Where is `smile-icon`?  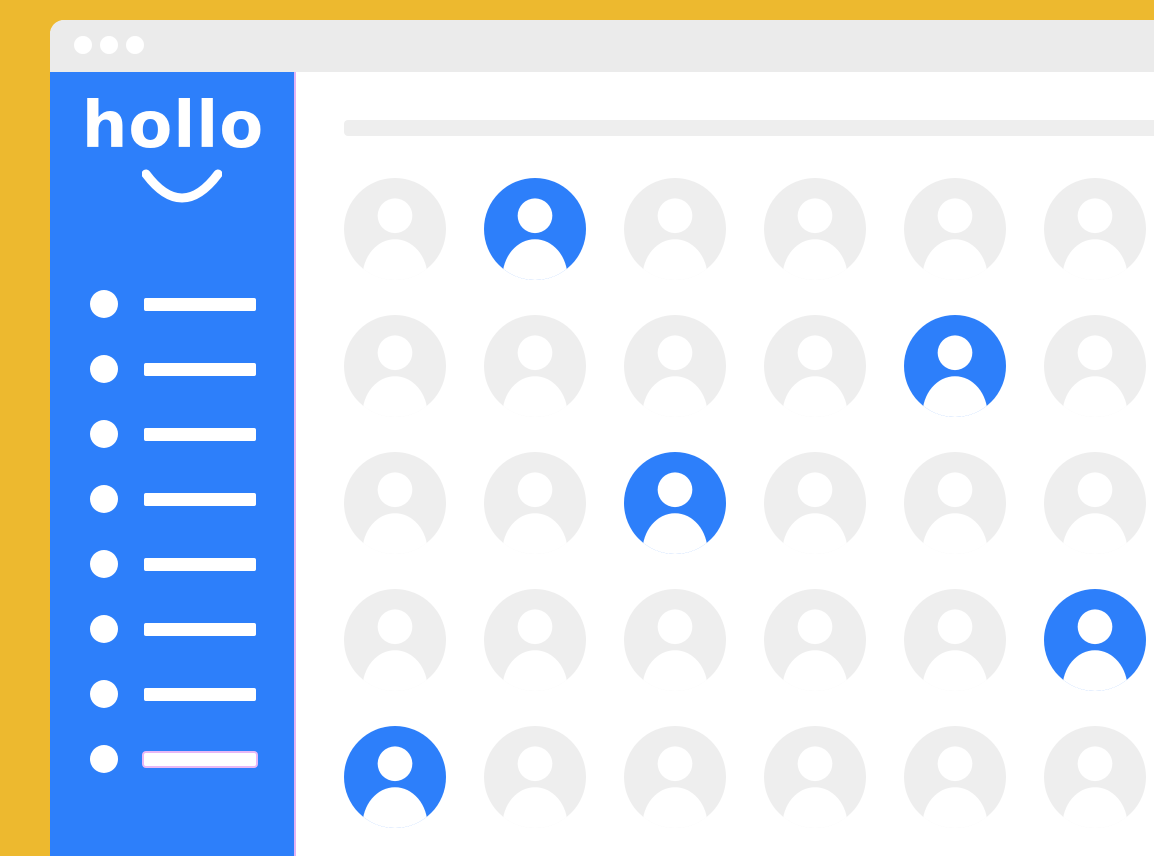
smile-icon is located at coordinates (182, 186).